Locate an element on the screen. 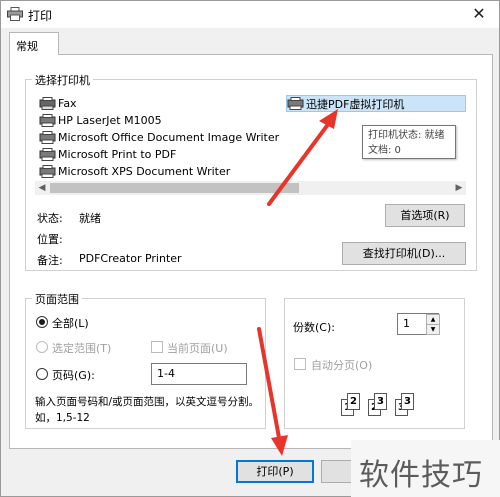 This screenshot has width=500, height=497. radio-all-label: 全部(L) is located at coordinates (70, 323).